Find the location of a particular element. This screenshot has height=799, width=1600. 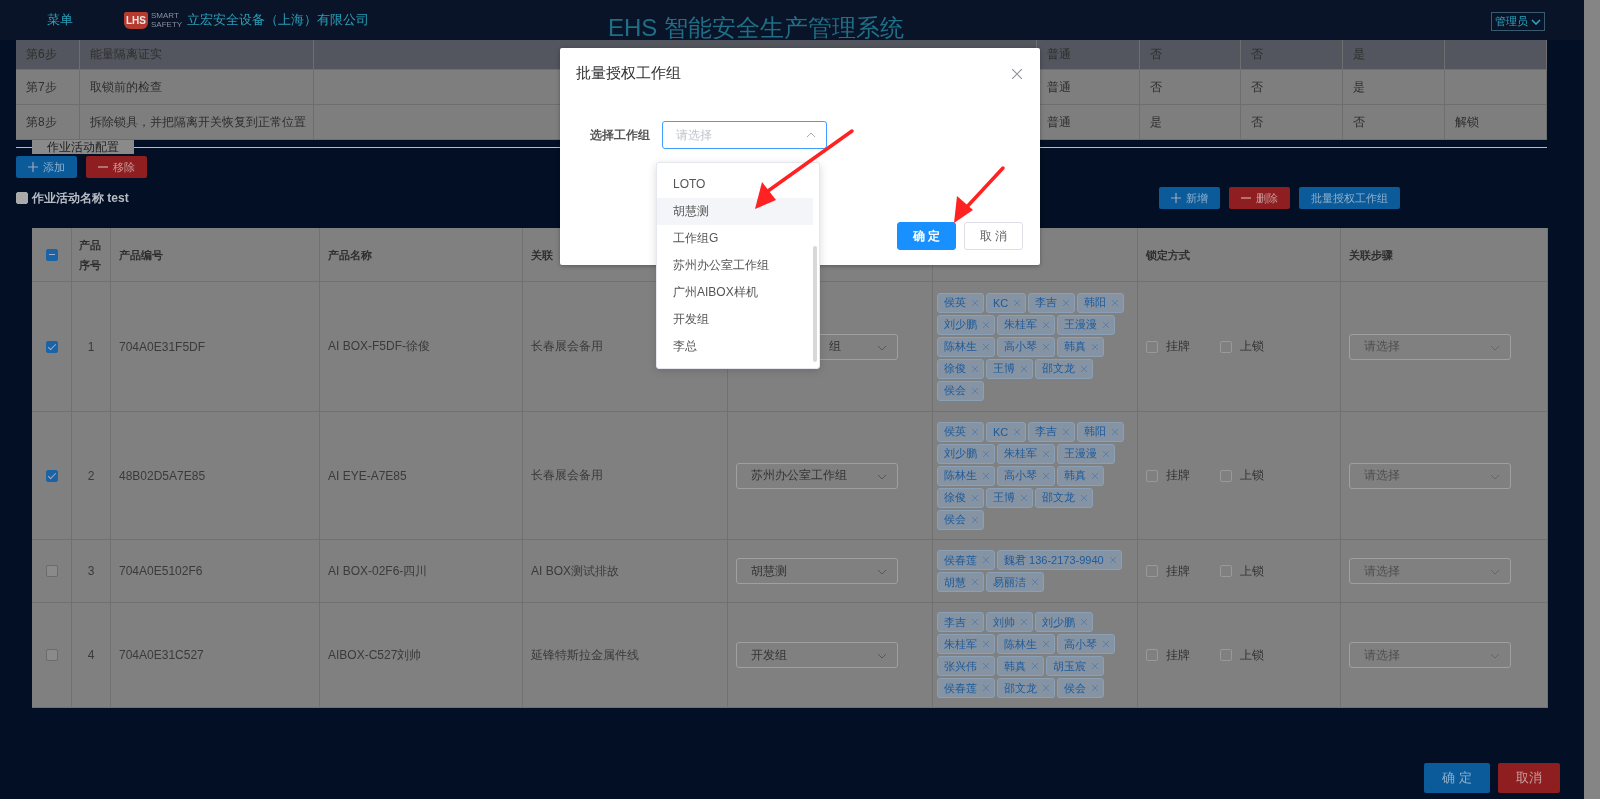

person-tag: 高小琴 is located at coordinates (1026, 346).